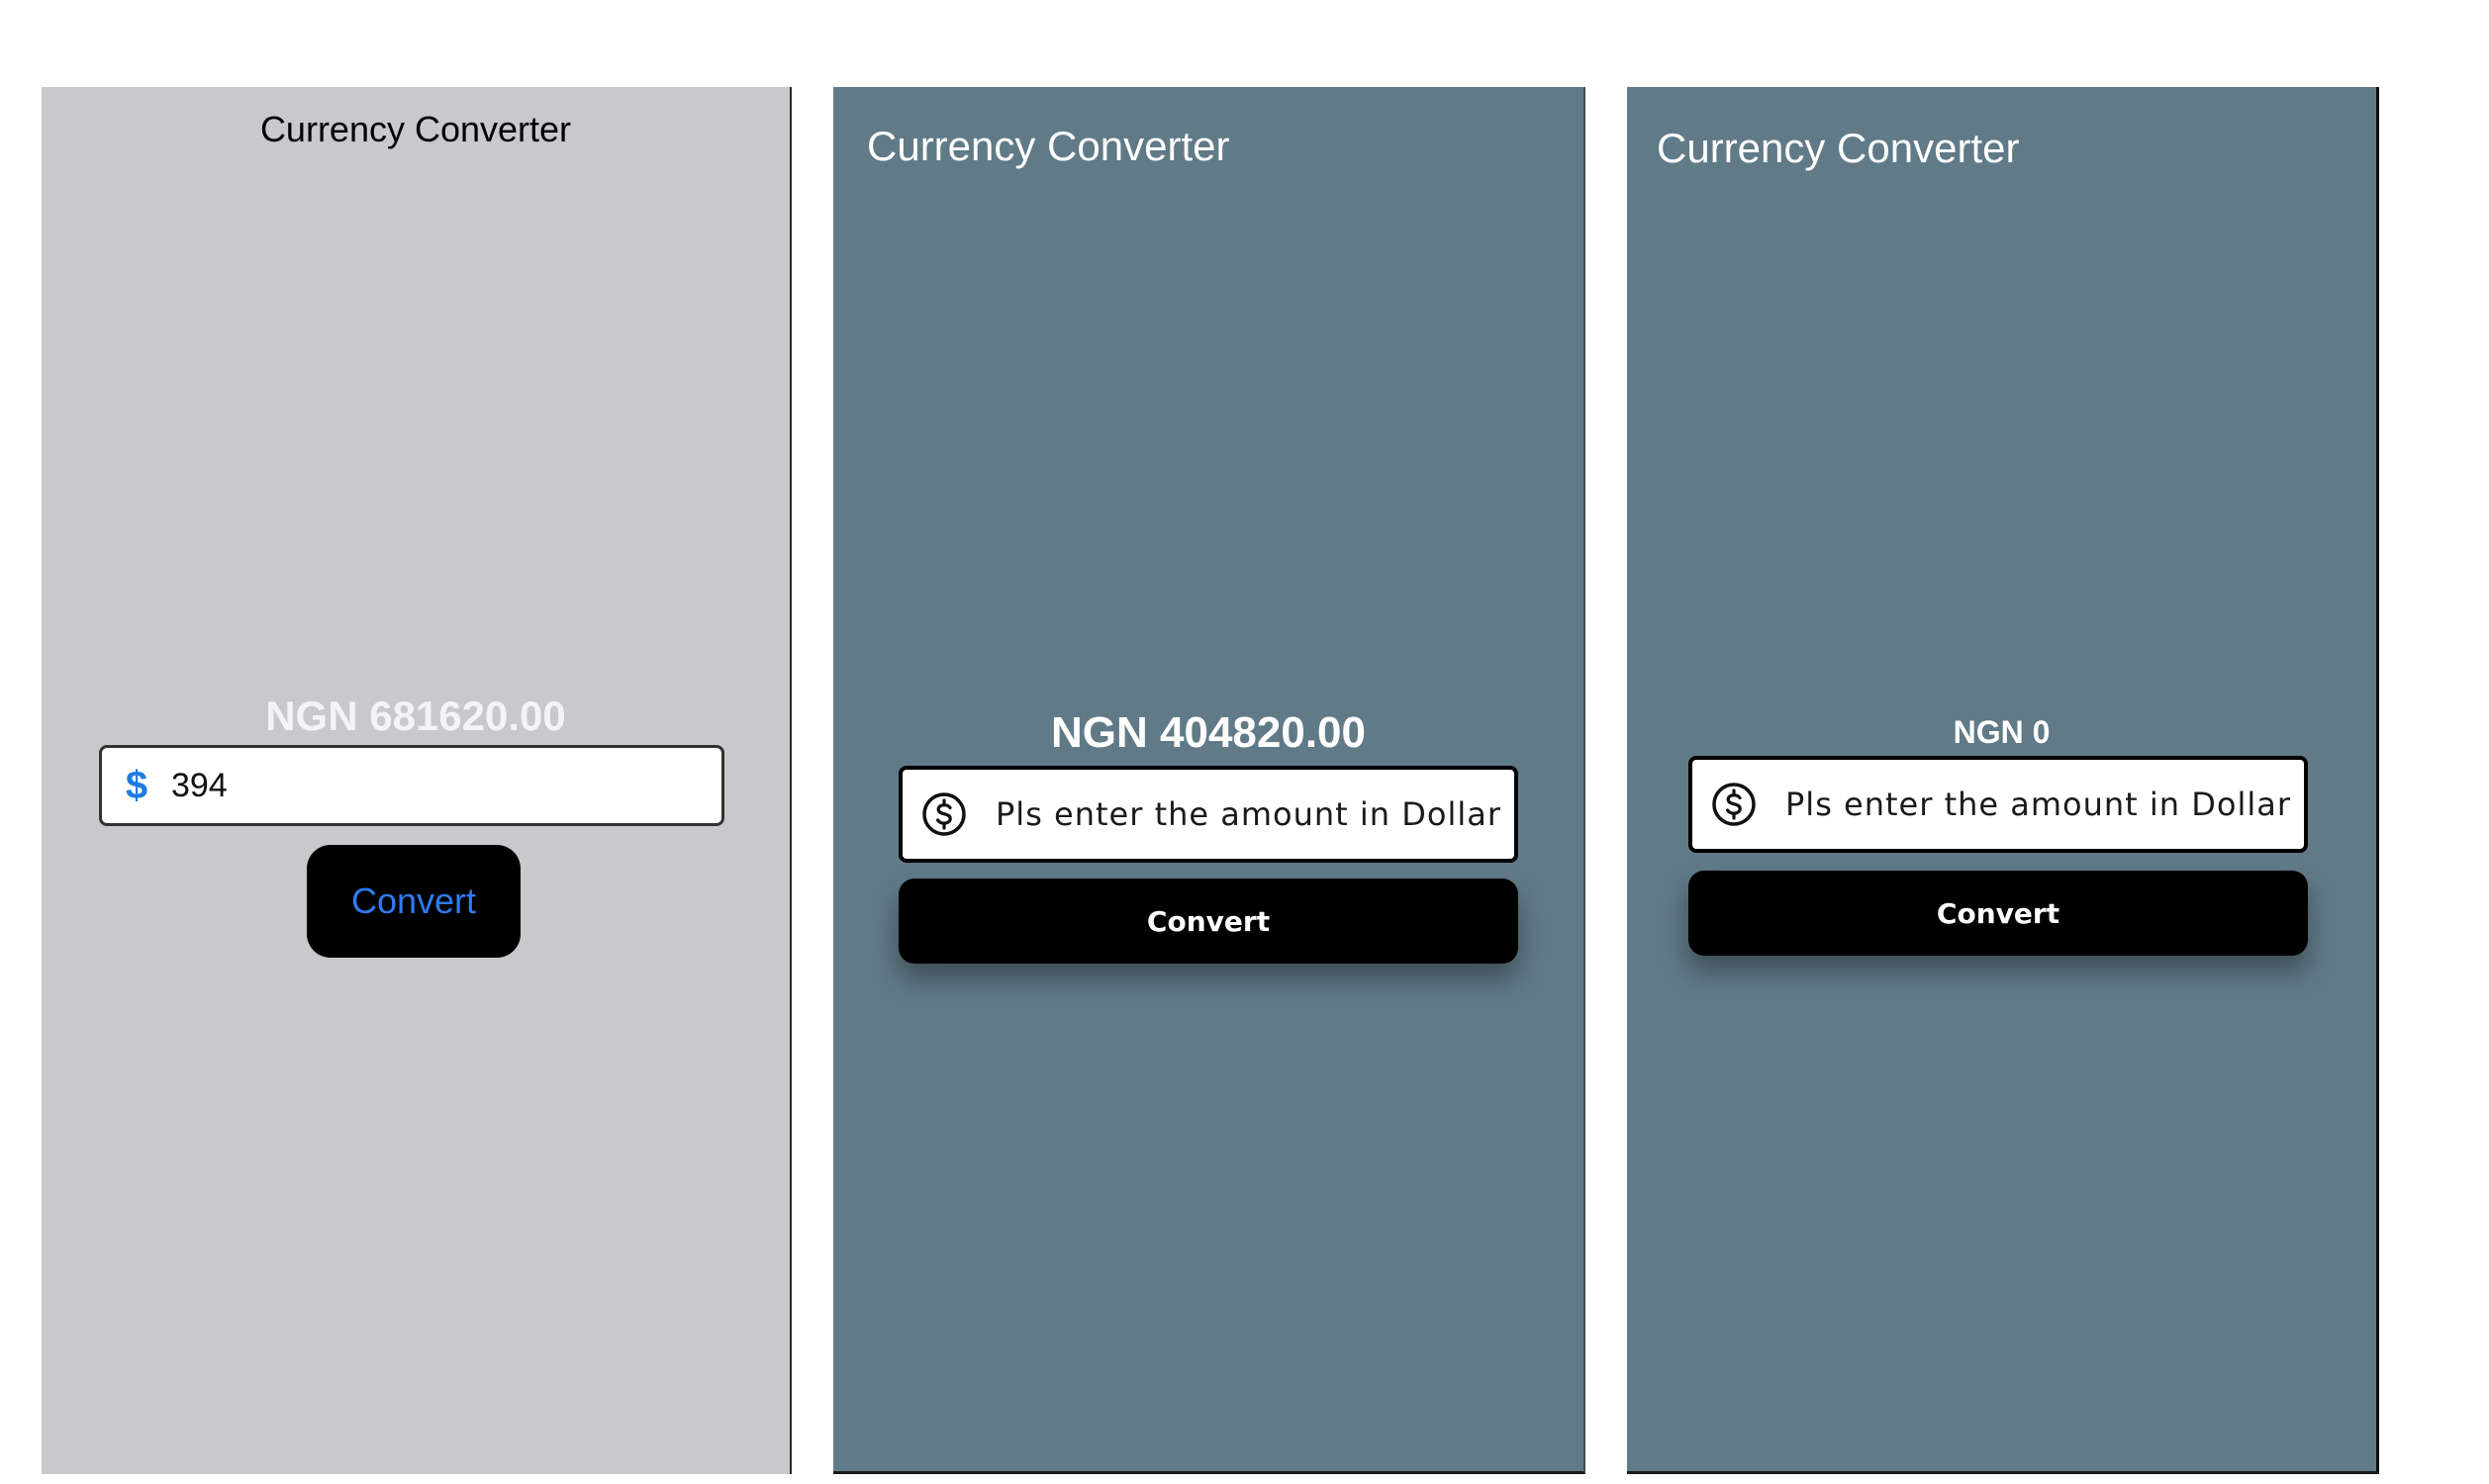 Image resolution: width=2489 pixels, height=1484 pixels. Describe the element at coordinates (2002, 732) in the screenshot. I see `converted-result: NGN 0` at that location.